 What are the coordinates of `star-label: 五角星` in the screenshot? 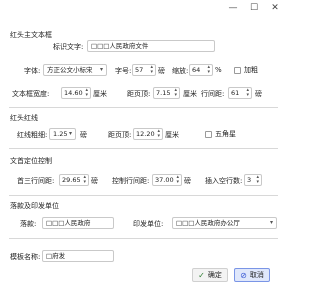 It's located at (225, 134).